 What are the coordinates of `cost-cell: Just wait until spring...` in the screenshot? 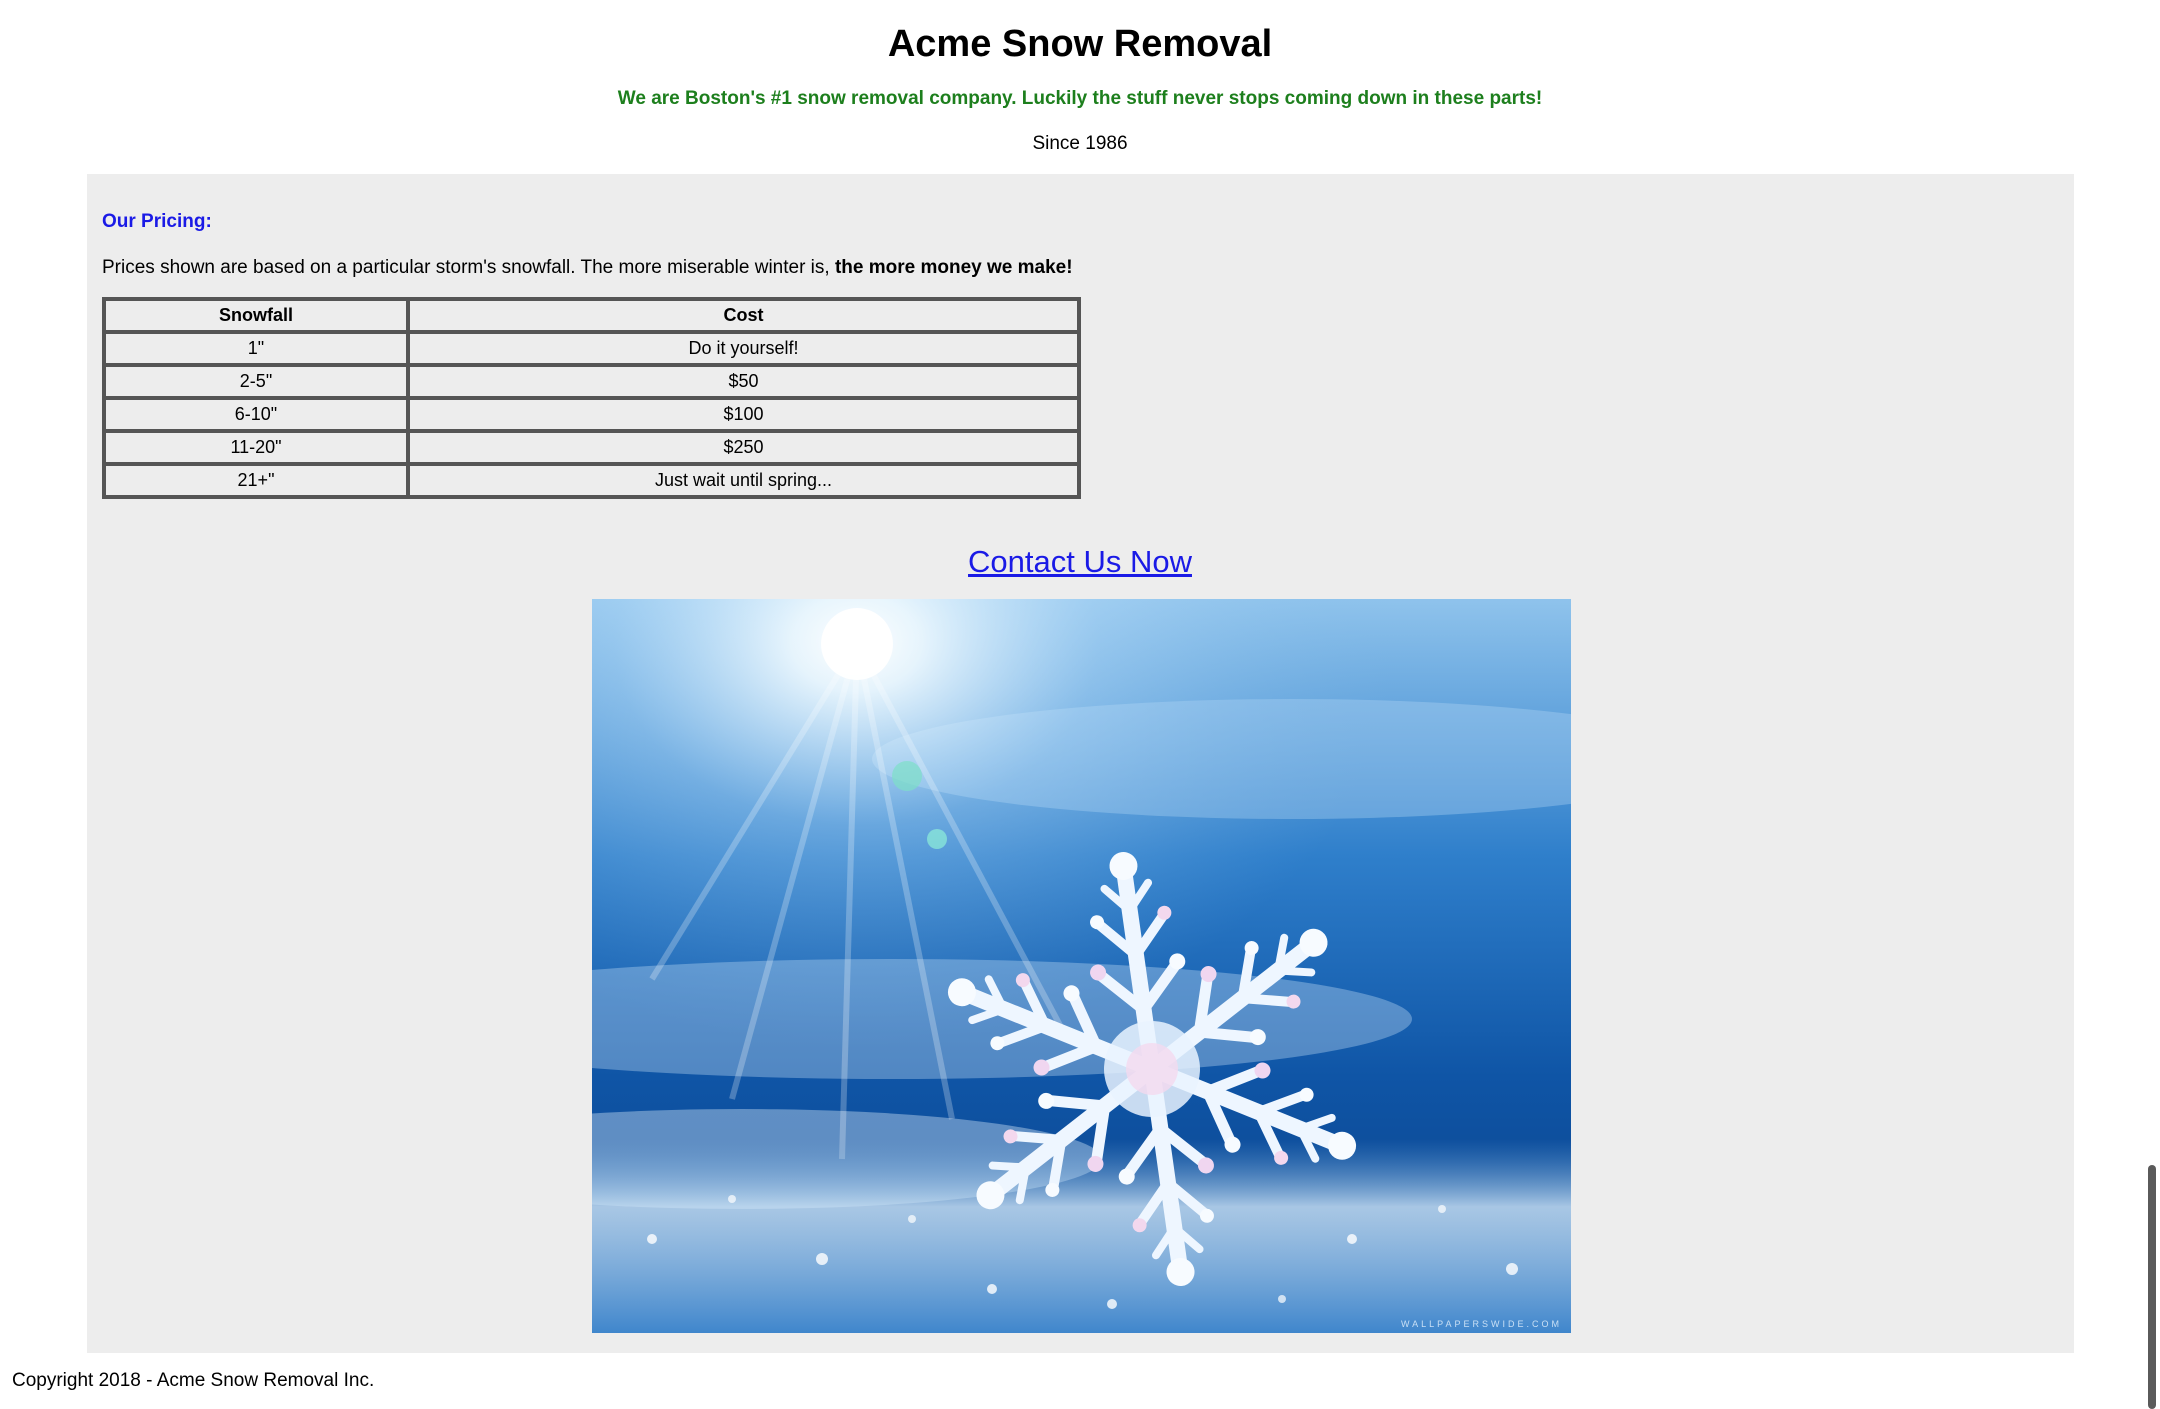 It's located at (743, 480).